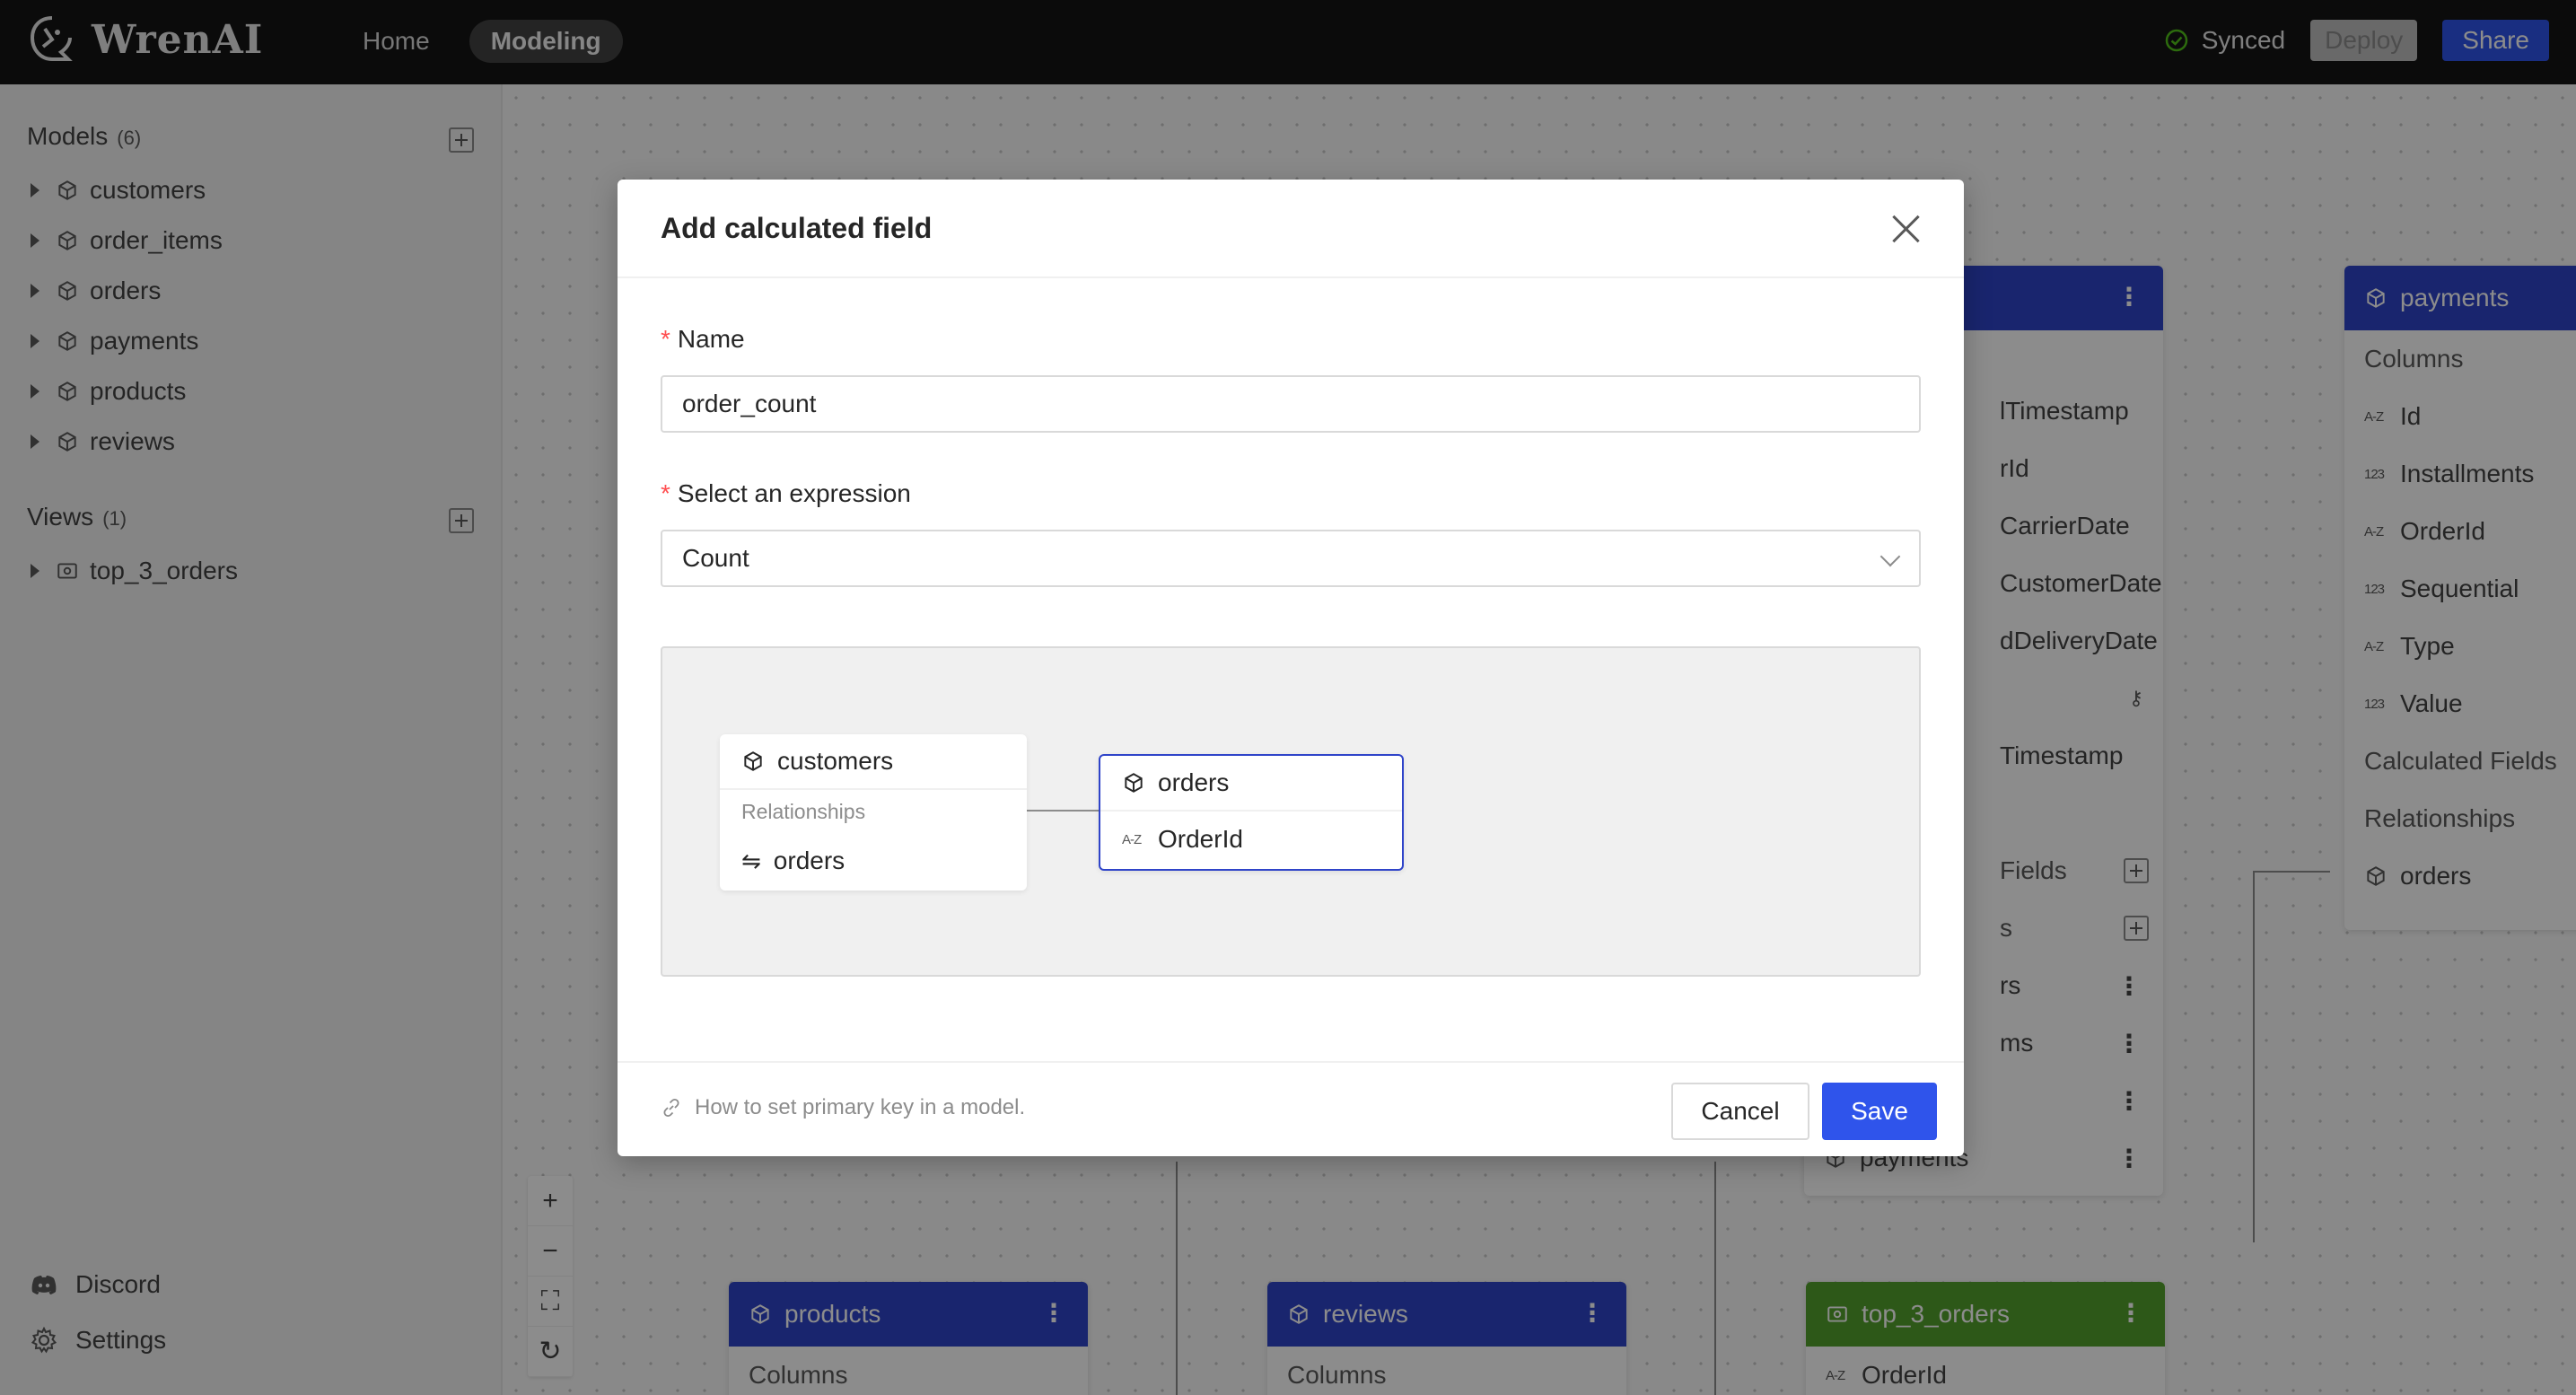 The height and width of the screenshot is (1395, 2576). What do you see at coordinates (711, 339) in the screenshot?
I see `name-label-text: Name` at bounding box center [711, 339].